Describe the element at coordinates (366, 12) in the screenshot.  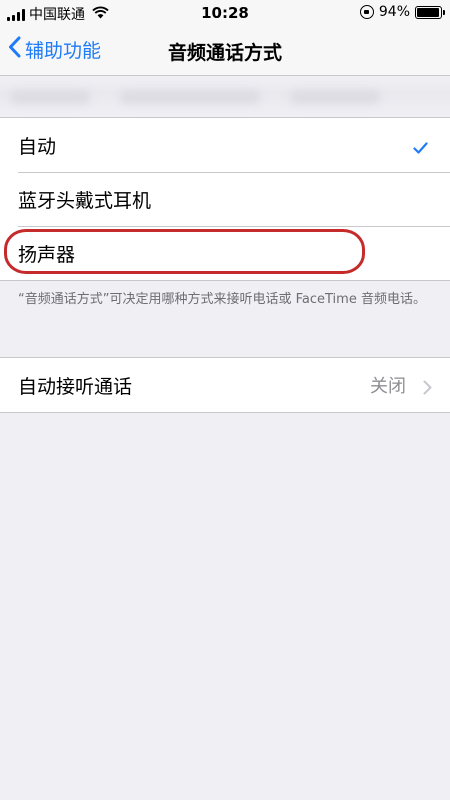
I see `orientation-lock-icon` at that location.